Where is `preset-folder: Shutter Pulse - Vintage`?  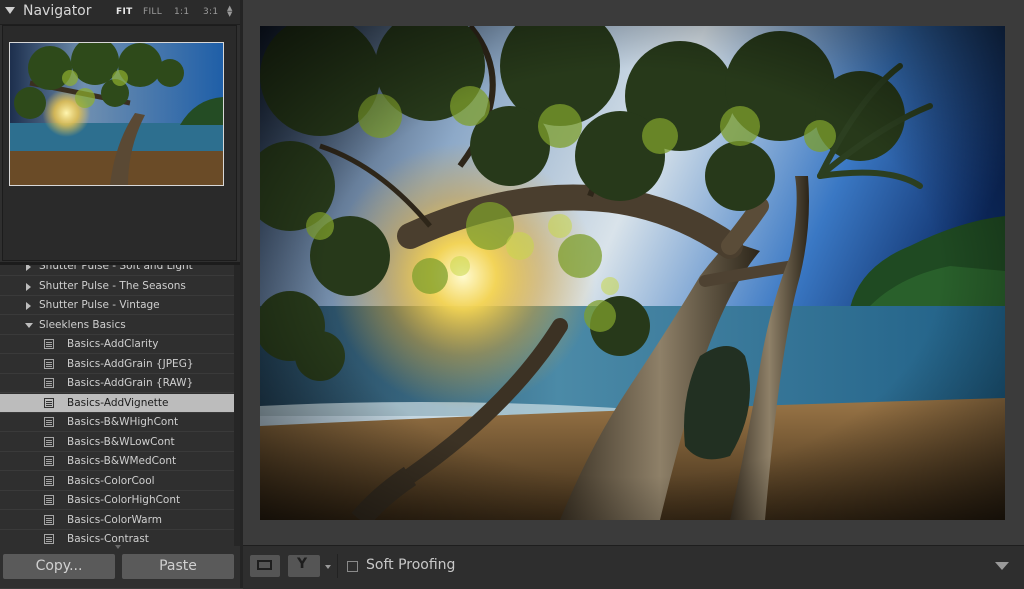
preset-folder: Shutter Pulse - Vintage is located at coordinates (117, 305).